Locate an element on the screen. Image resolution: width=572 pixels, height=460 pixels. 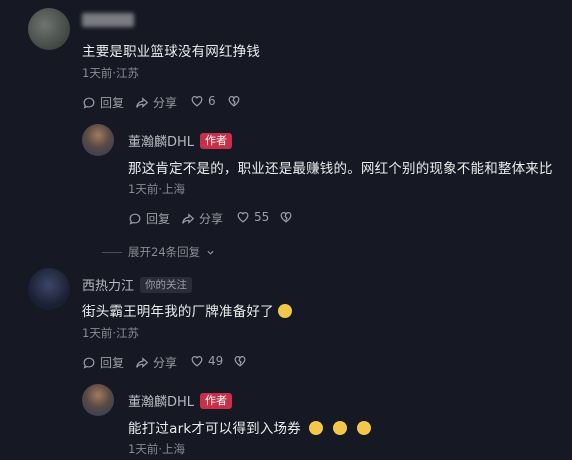
commenter-name-blurred is located at coordinates (108, 20).